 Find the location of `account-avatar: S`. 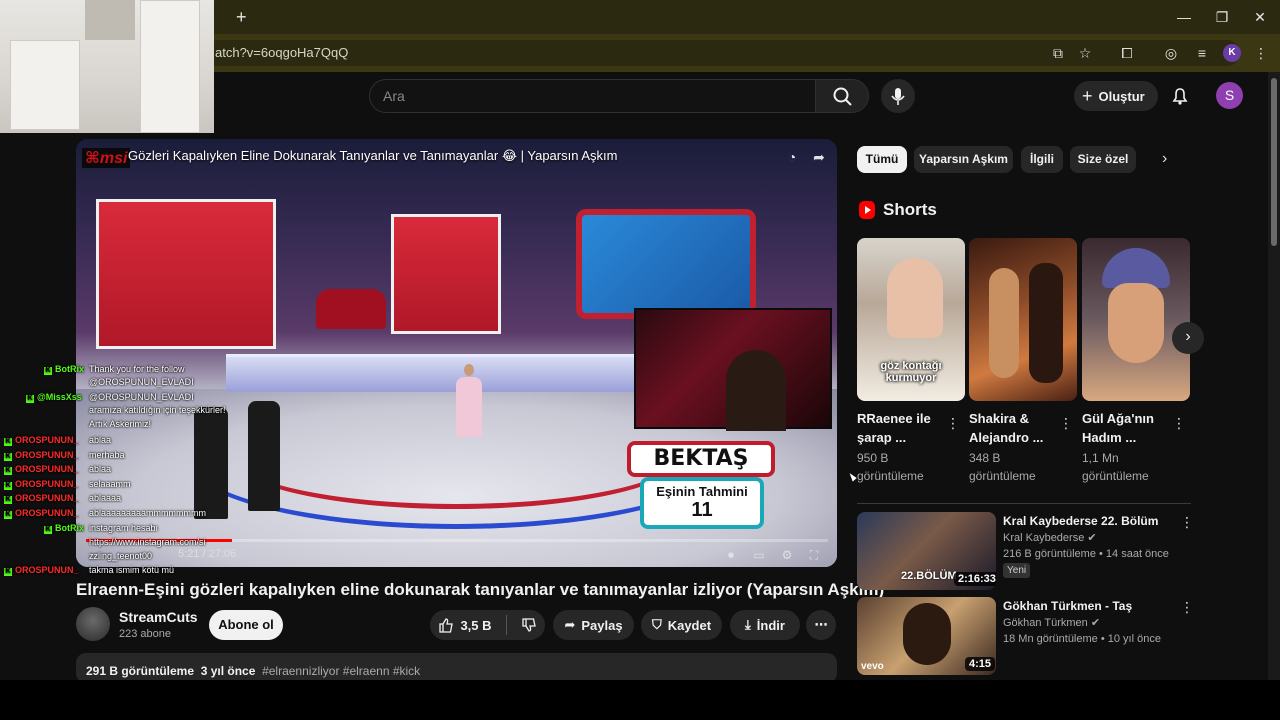

account-avatar: S is located at coordinates (1229, 95).